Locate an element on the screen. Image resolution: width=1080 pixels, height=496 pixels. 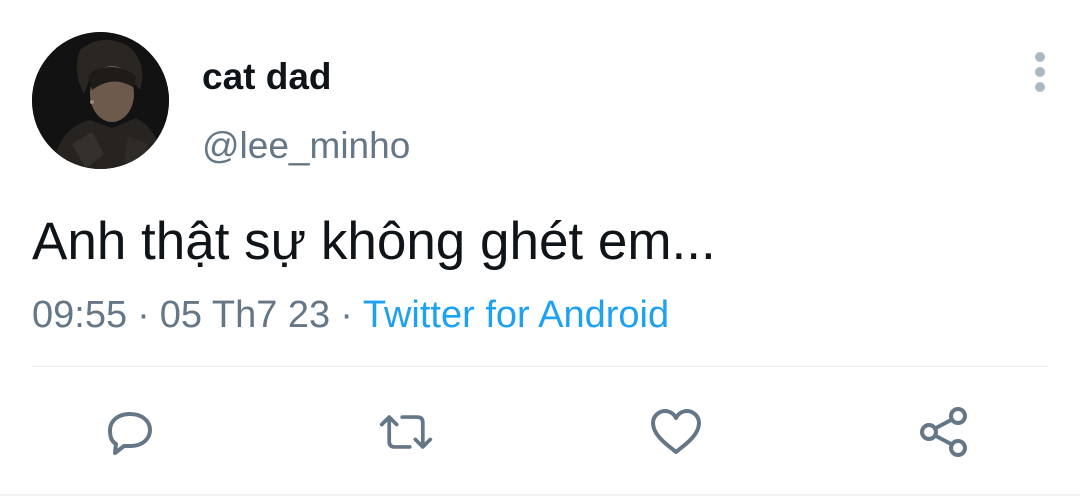
tweet-meta: 09:55 · 05 Th7 23 · Twitter for Android is located at coordinates (350, 315).